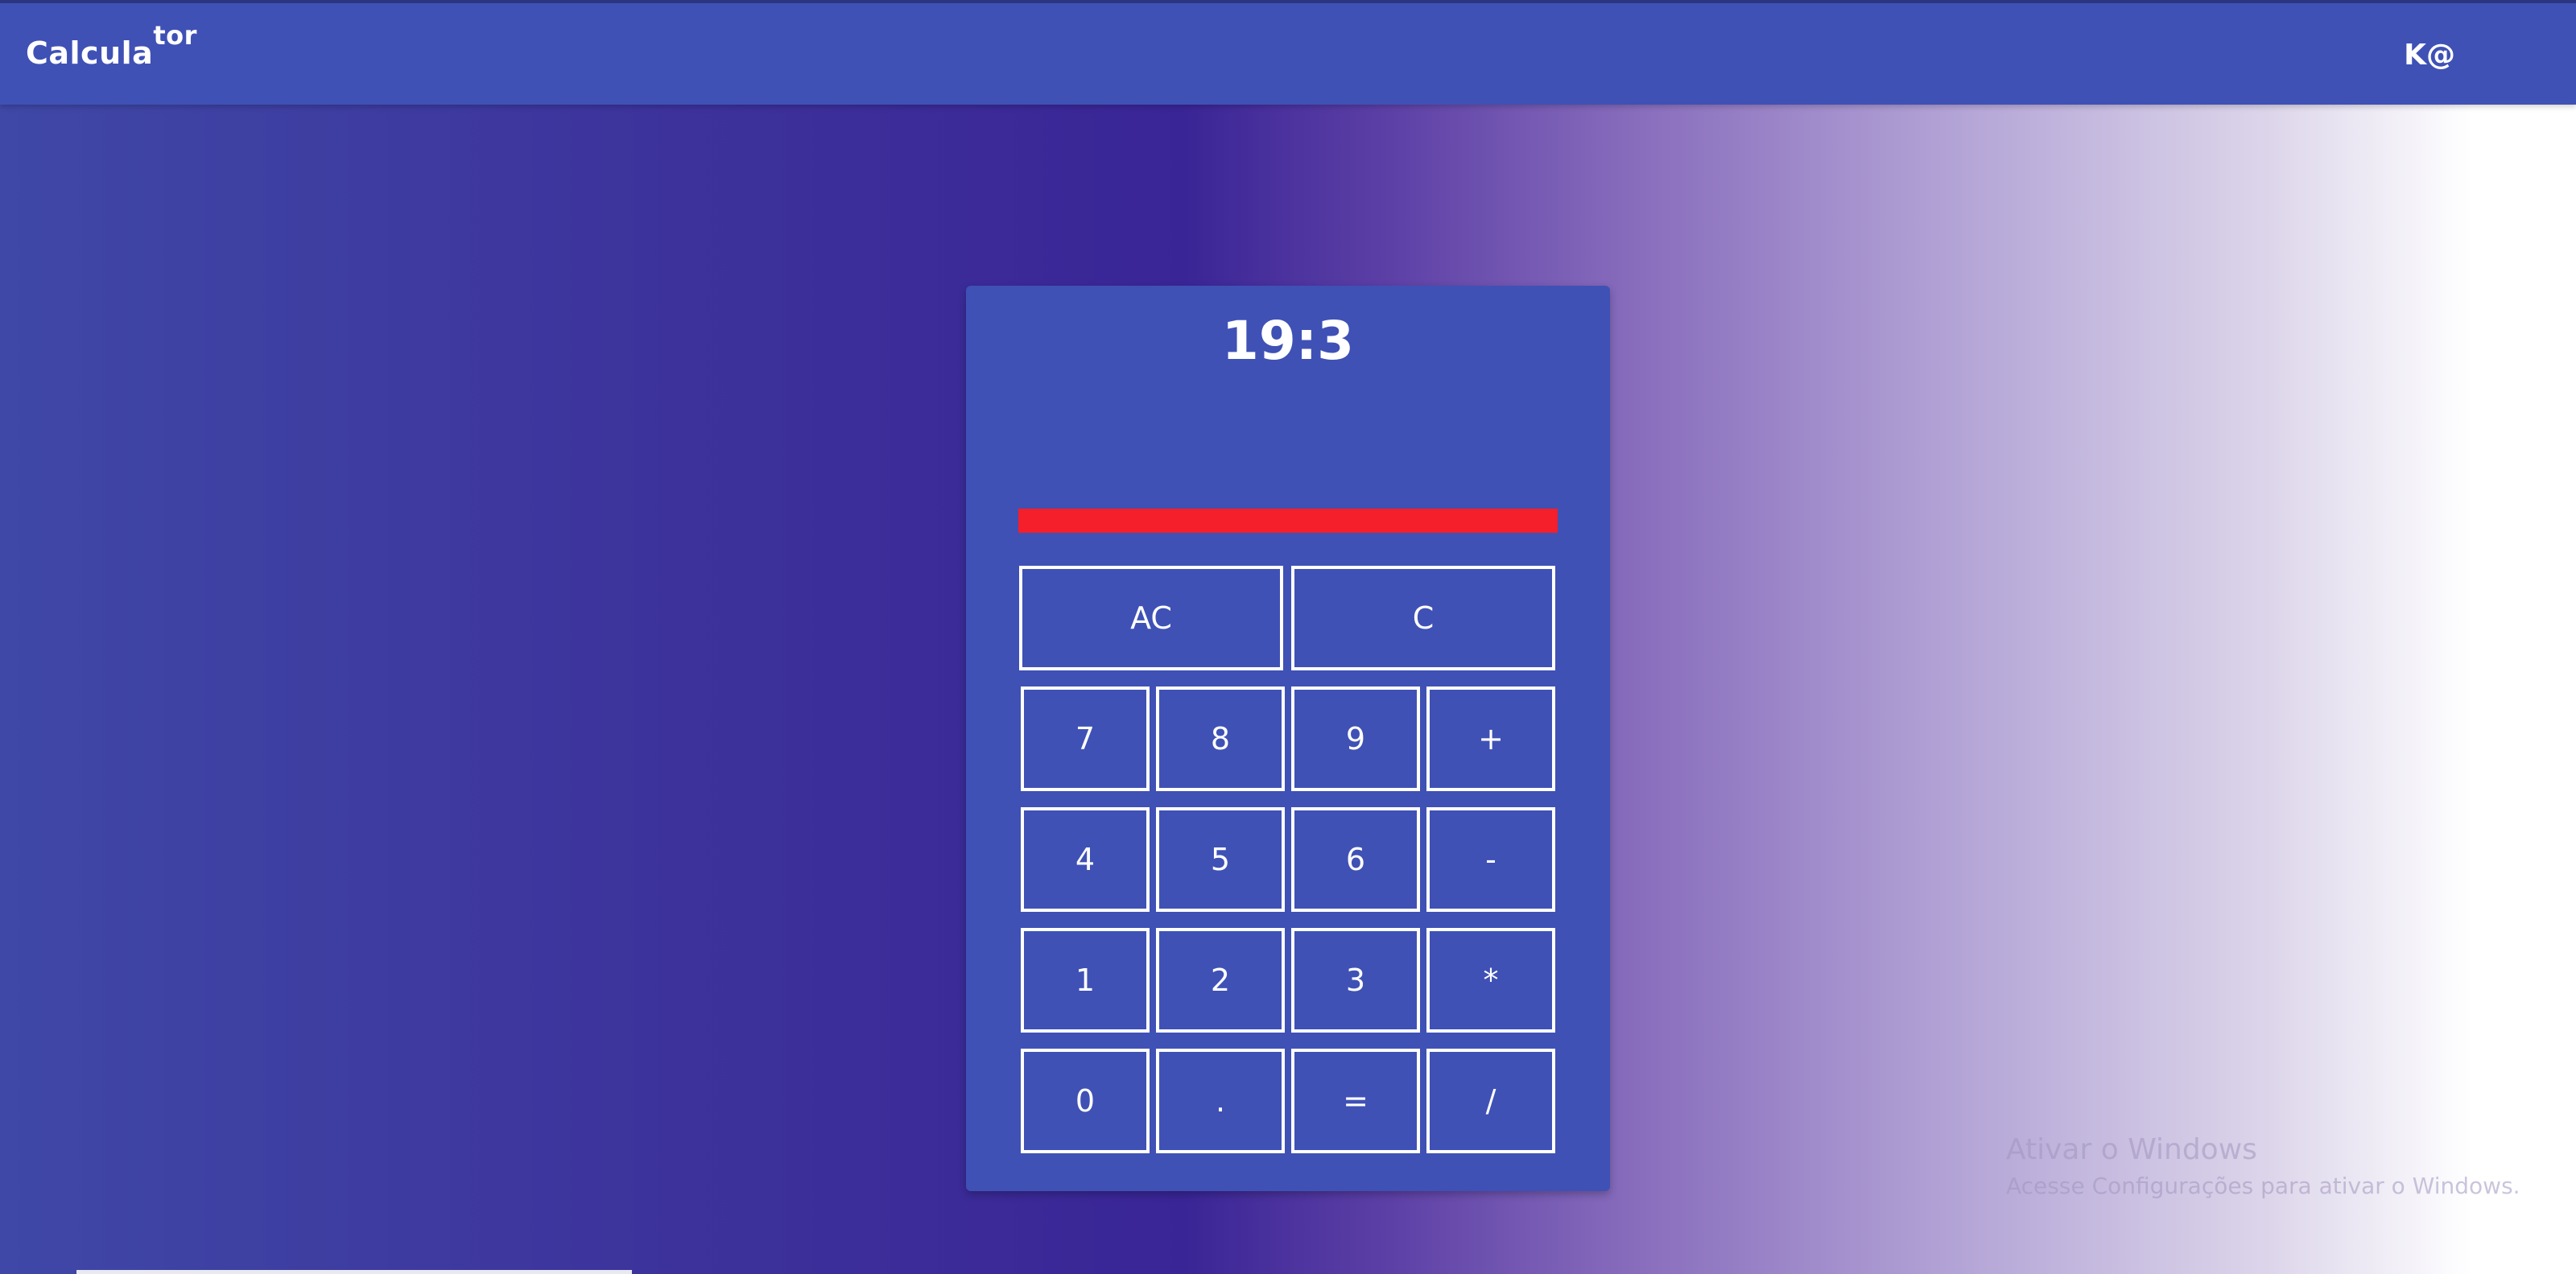 The height and width of the screenshot is (1274, 2576). What do you see at coordinates (1220, 1101) in the screenshot?
I see `decimal-point-button: .` at bounding box center [1220, 1101].